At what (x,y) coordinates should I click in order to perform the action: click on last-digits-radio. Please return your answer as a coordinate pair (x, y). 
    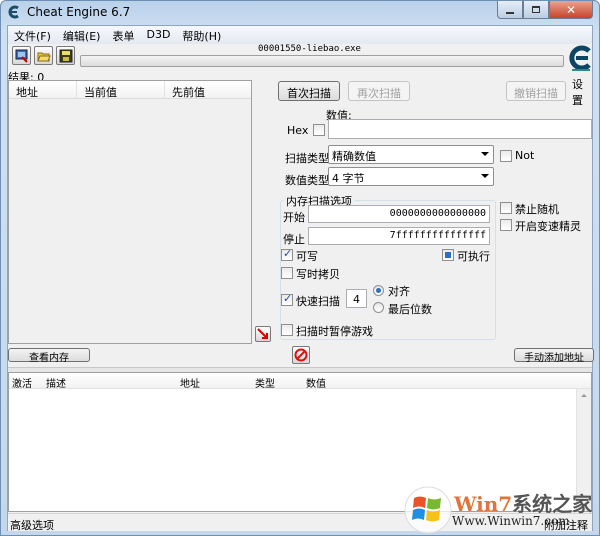
    Looking at the image, I should click on (378, 307).